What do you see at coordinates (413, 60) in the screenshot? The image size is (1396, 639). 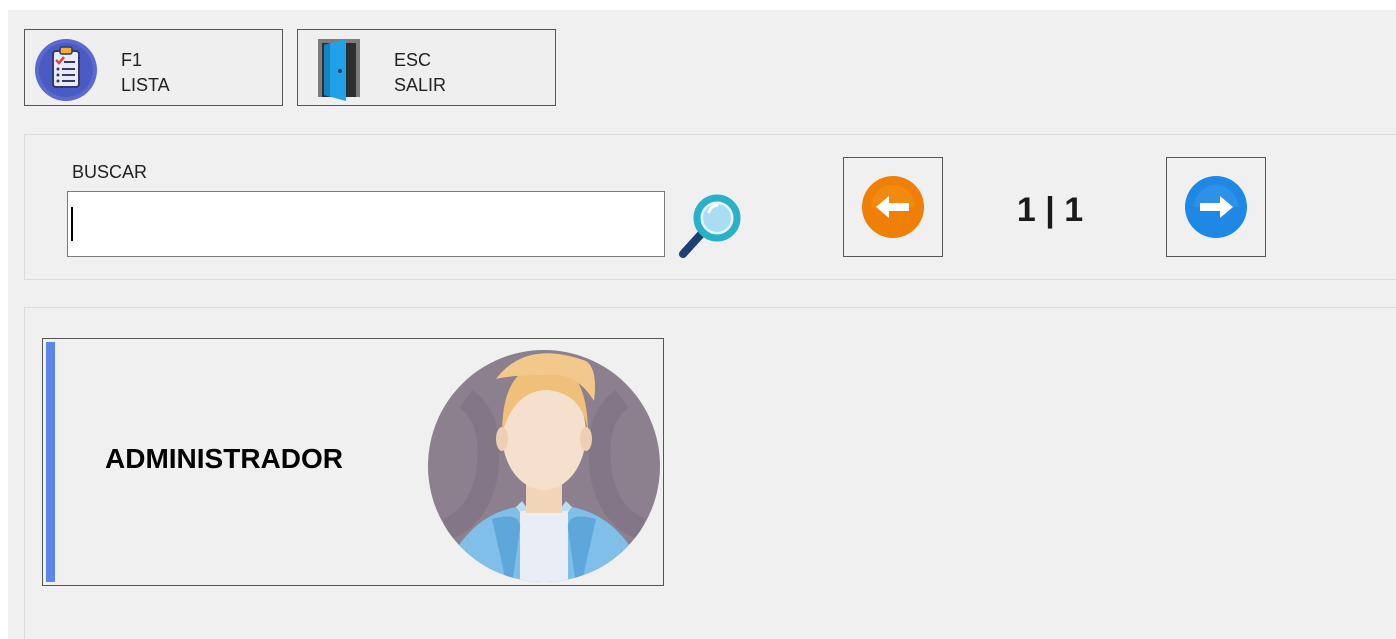 I see `exit-button-key: ESC` at bounding box center [413, 60].